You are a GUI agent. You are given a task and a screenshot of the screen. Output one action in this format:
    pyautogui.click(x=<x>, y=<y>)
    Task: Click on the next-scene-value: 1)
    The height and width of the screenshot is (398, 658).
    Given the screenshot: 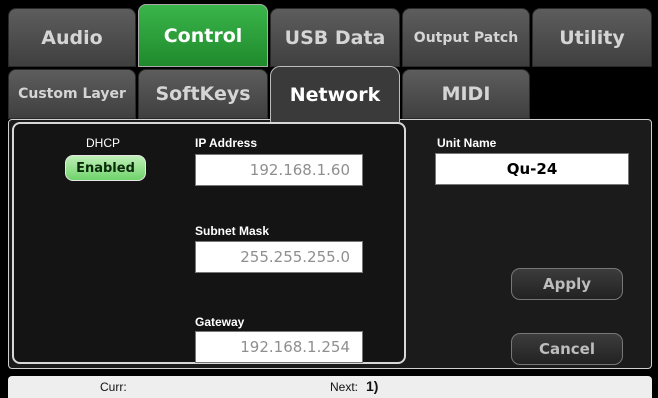 What is the action you would take?
    pyautogui.click(x=372, y=386)
    